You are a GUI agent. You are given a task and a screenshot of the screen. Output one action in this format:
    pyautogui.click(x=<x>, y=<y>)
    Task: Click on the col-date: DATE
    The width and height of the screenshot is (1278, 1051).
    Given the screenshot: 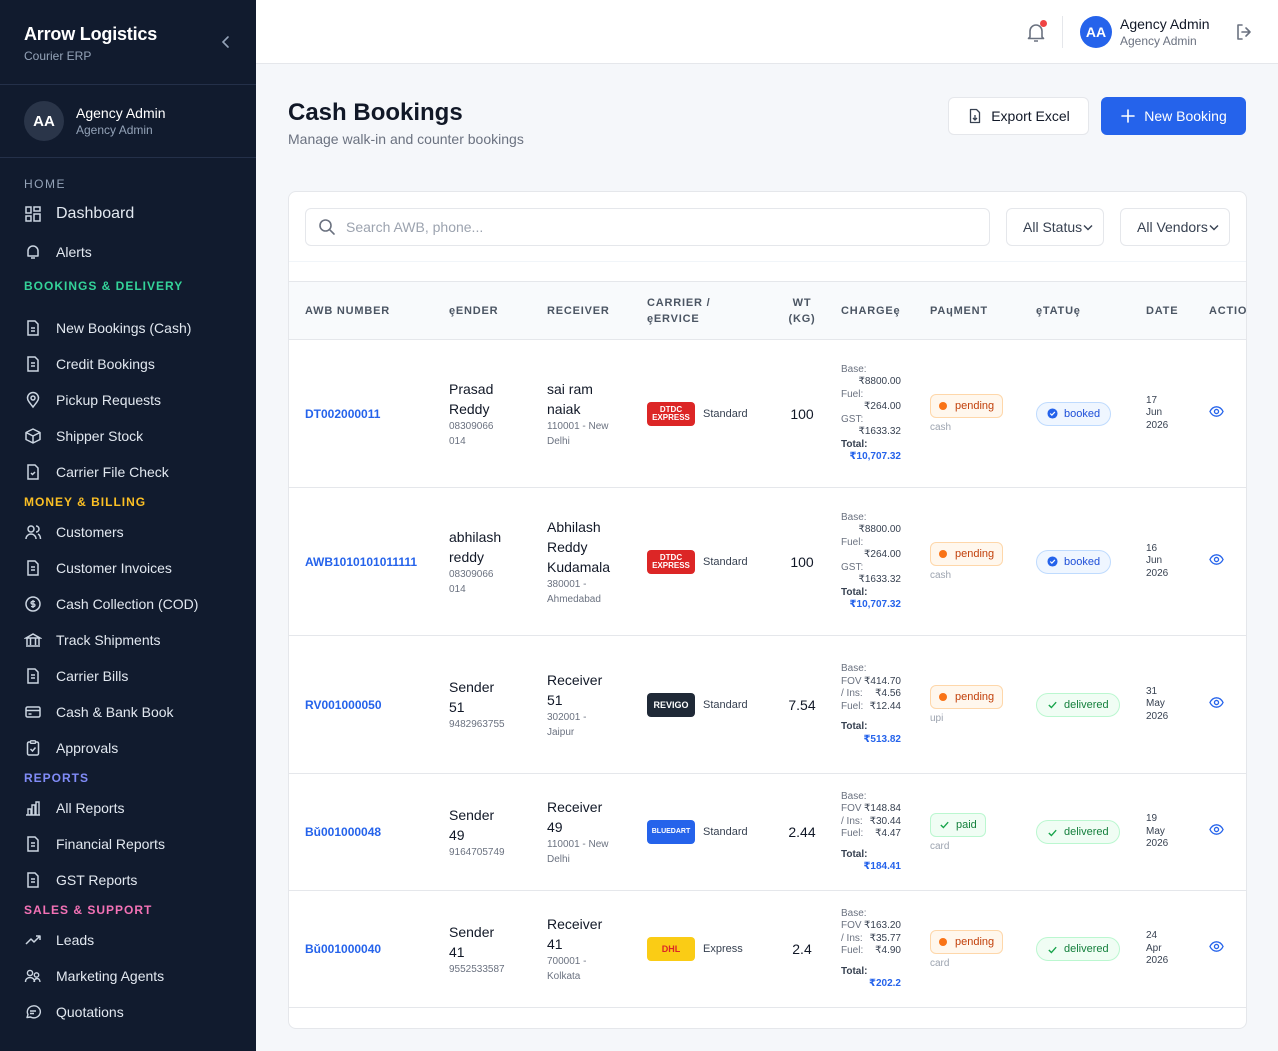 What is the action you would take?
    pyautogui.click(x=1169, y=310)
    